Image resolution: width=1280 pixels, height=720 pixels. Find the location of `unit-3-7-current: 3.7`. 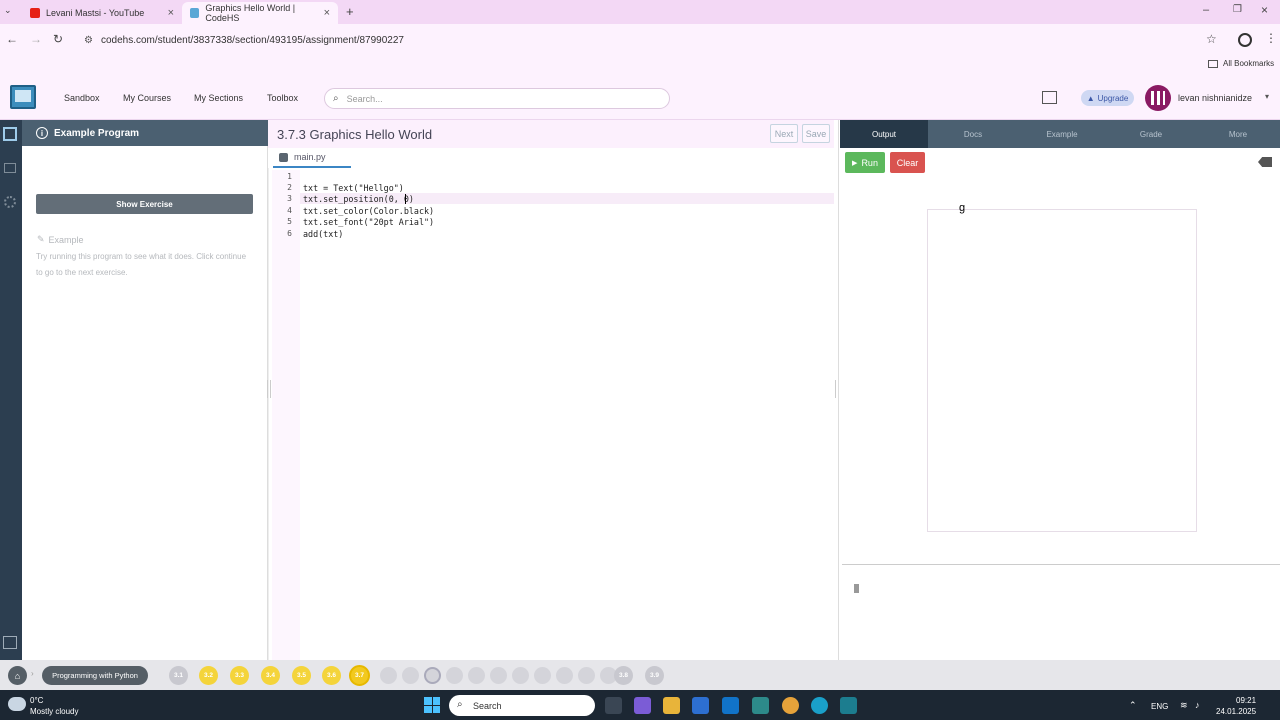

unit-3-7-current: 3.7 is located at coordinates (359, 675).